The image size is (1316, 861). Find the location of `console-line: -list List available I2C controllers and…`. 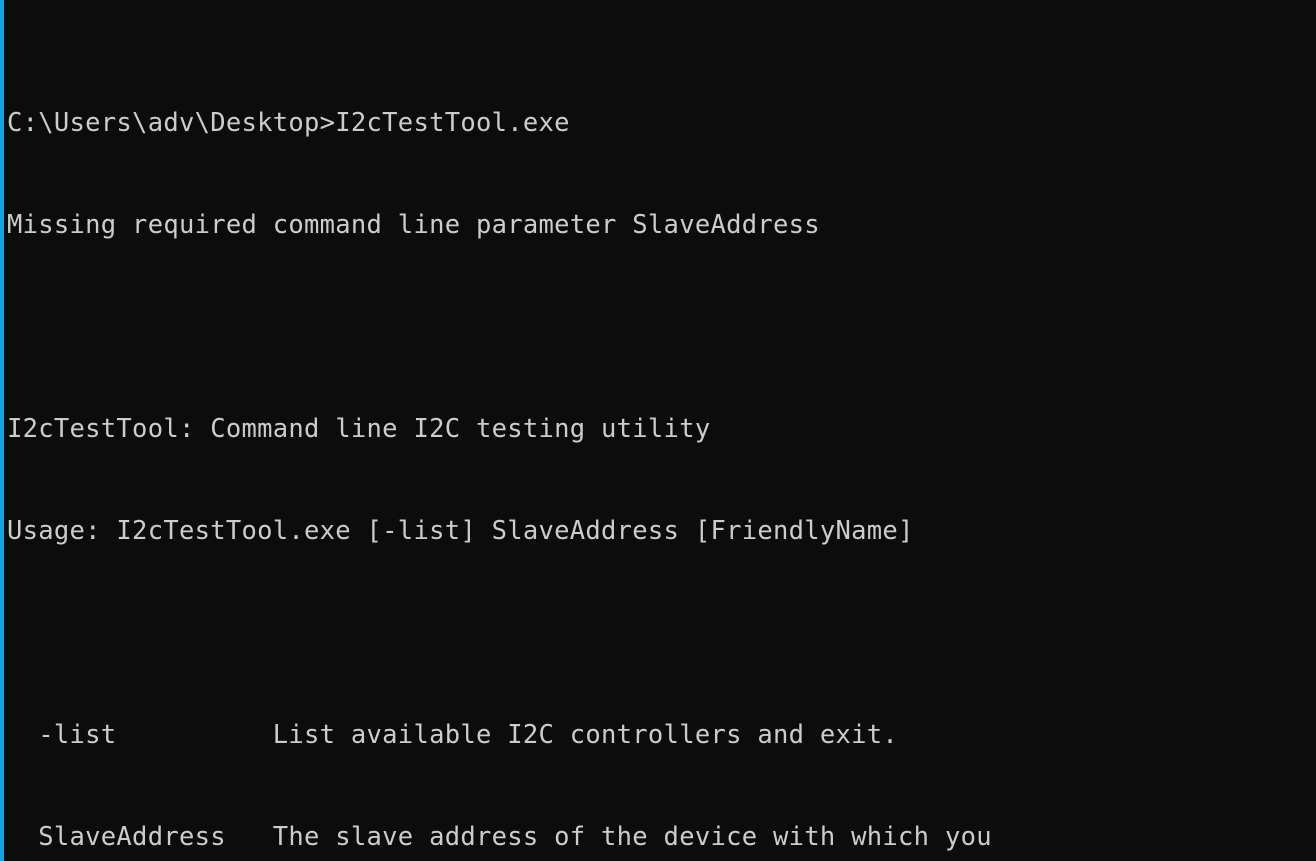

console-line: -list List available I2C controllers and… is located at coordinates (453, 735).